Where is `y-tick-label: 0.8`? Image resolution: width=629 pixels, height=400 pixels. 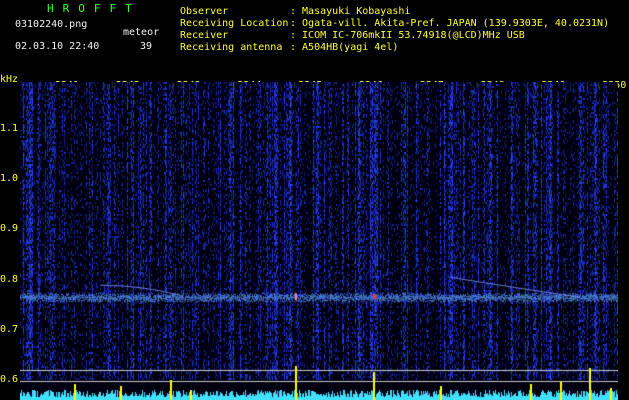
y-tick-label: 0.8 is located at coordinates (9, 279).